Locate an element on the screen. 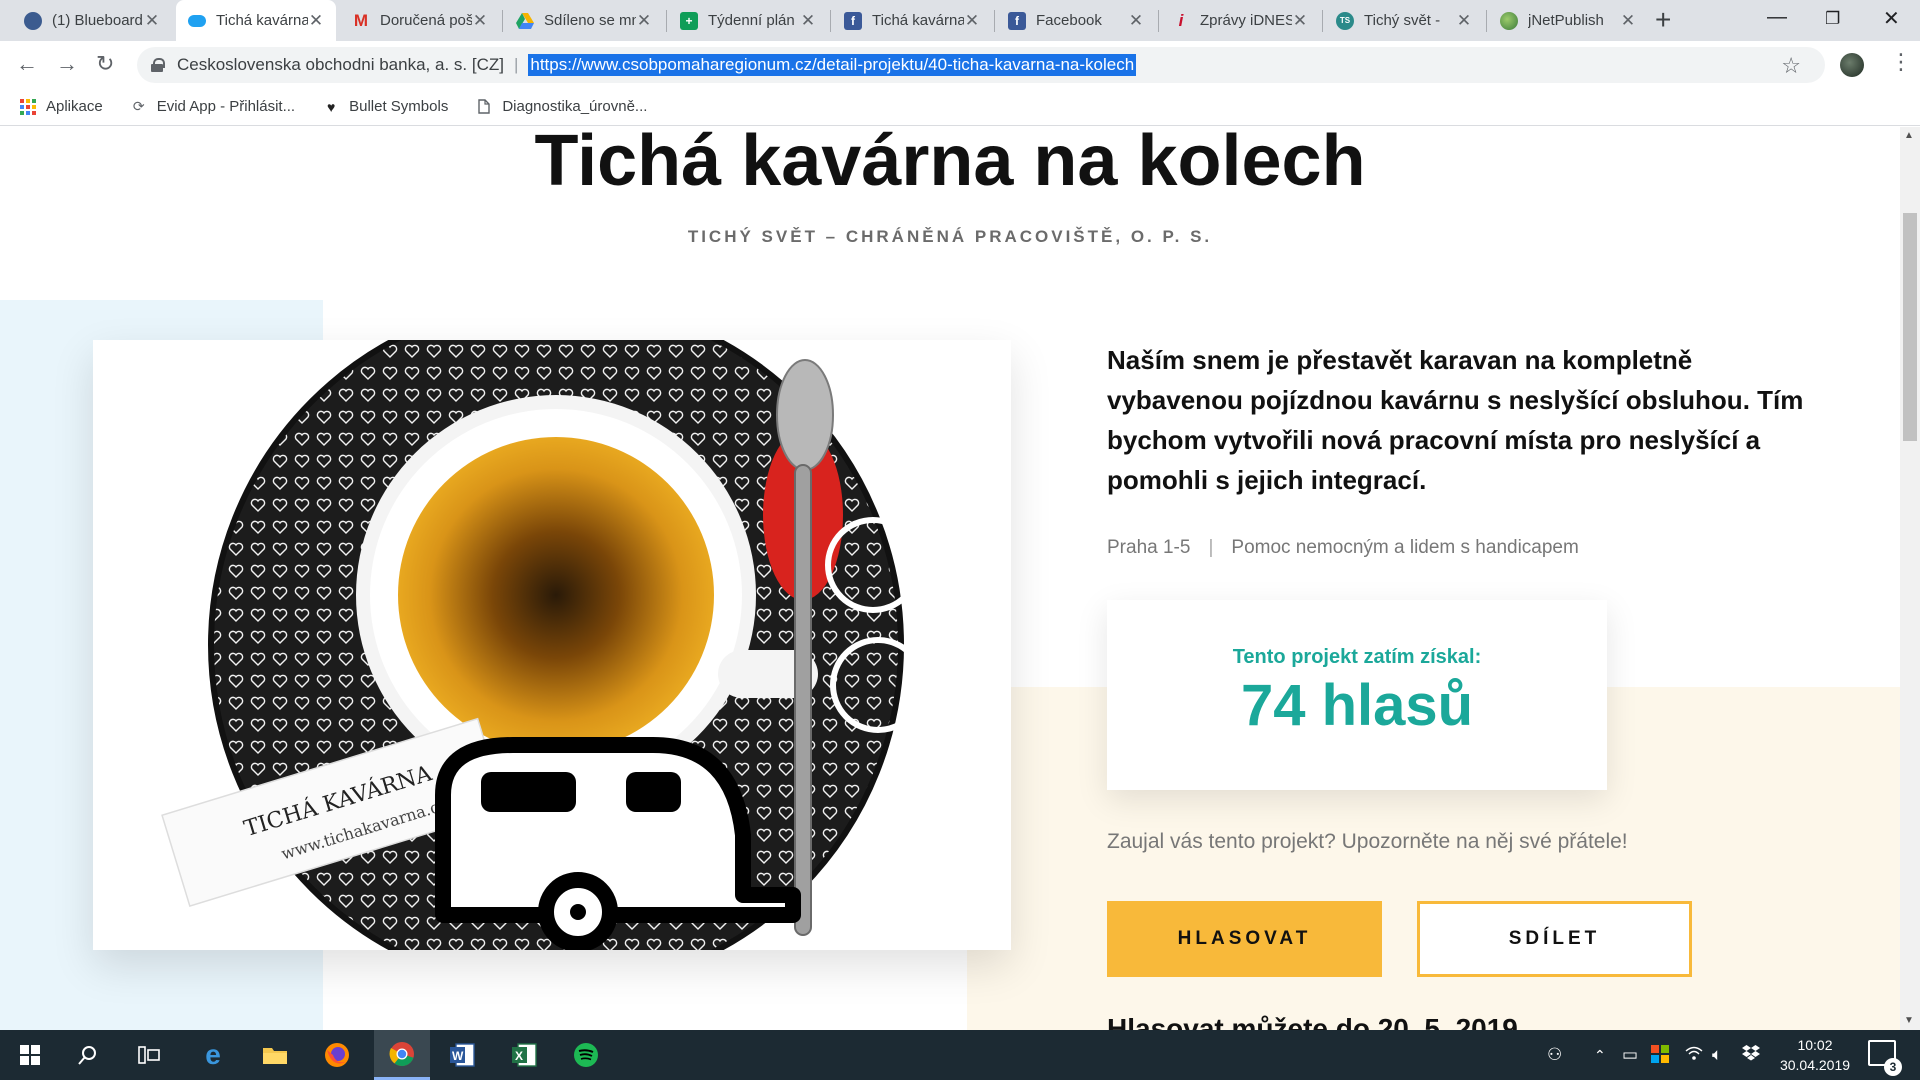 Image resolution: width=1920 pixels, height=1080 pixels. tab-drive: Sdíleno se mnou ✕ is located at coordinates (584, 20).